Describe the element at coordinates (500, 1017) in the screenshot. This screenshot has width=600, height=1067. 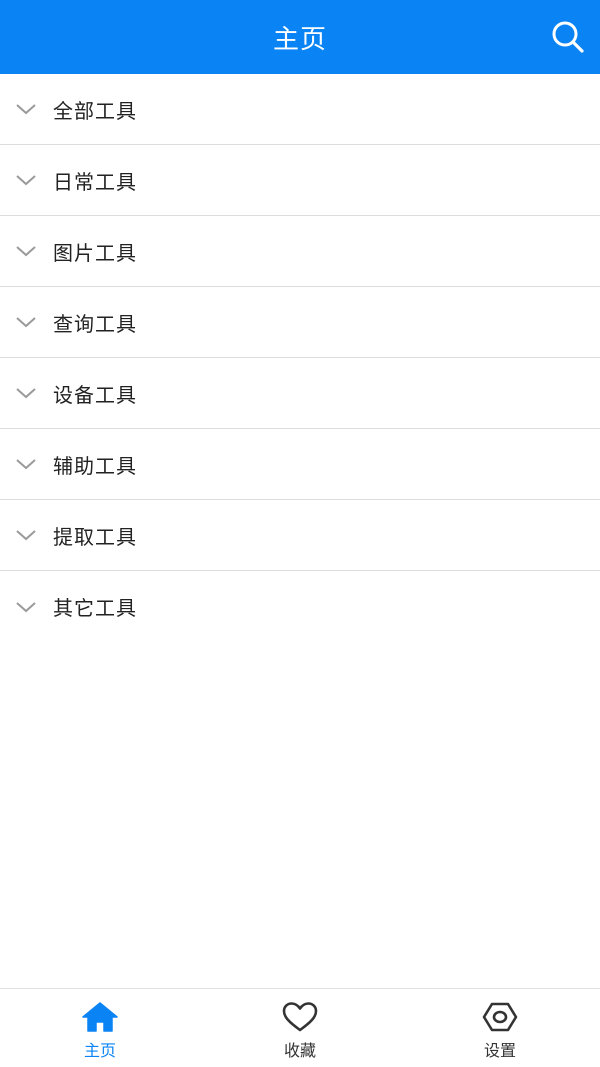
I see `settings-icon` at that location.